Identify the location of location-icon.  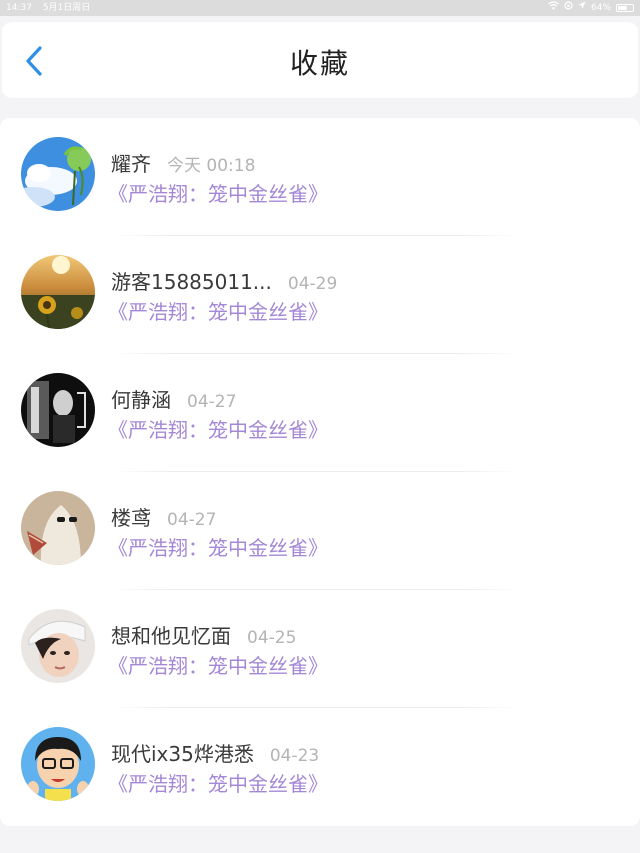
(582, 8).